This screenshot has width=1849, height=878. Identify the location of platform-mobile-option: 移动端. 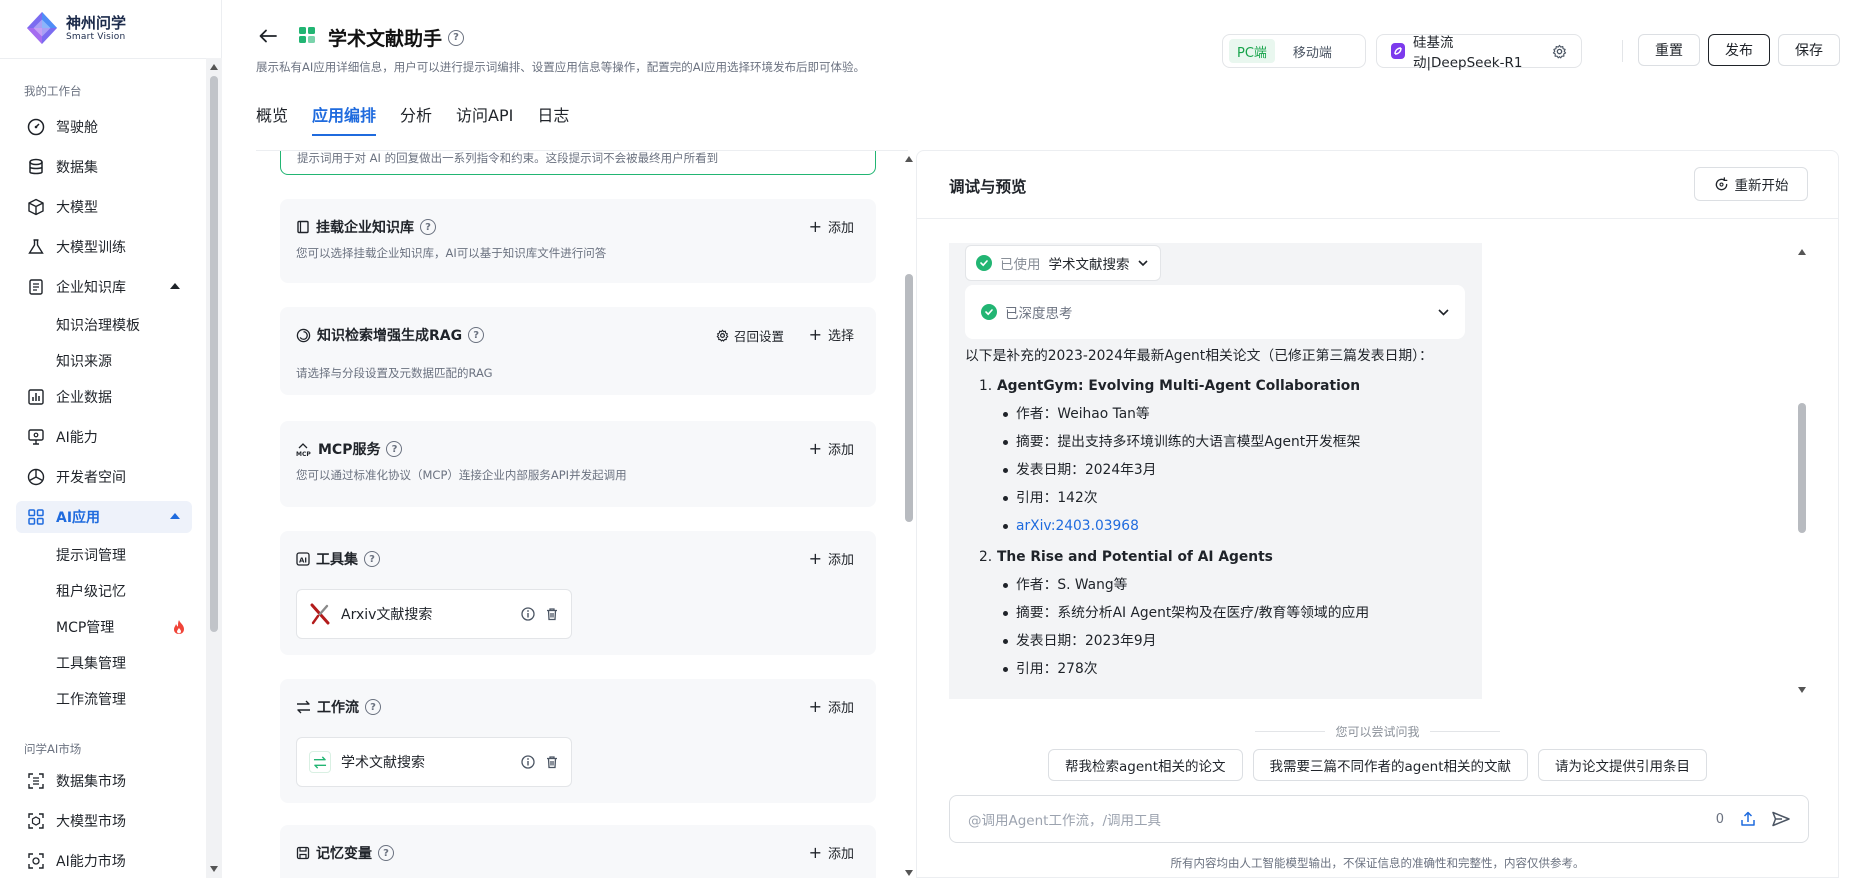
(1312, 51).